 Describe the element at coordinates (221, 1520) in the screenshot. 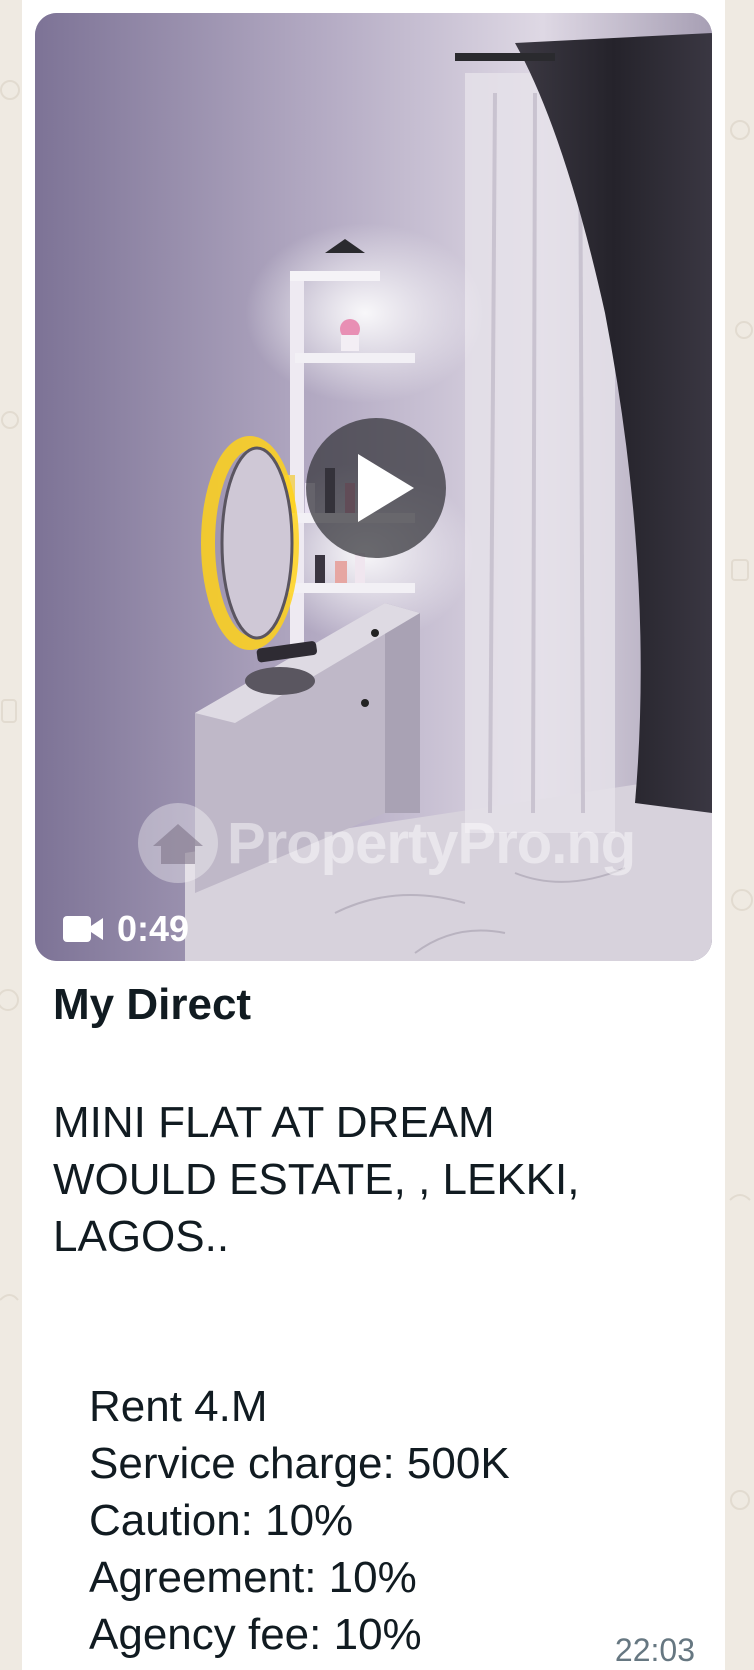

I see `detail-caution: Caution: 10%` at that location.